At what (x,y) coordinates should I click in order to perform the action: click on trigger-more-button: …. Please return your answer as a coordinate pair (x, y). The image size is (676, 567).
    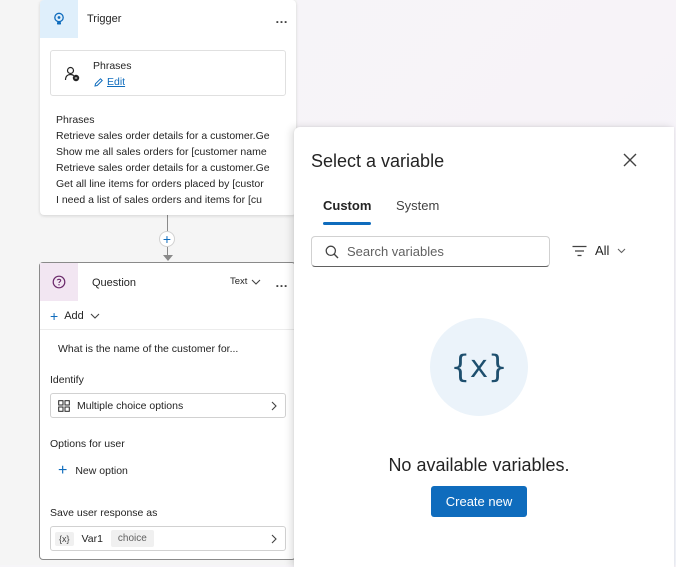
    Looking at the image, I should click on (282, 18).